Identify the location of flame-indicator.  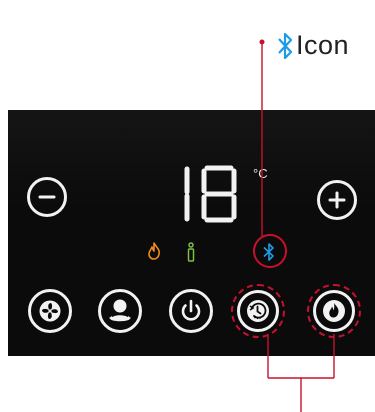
(154, 253).